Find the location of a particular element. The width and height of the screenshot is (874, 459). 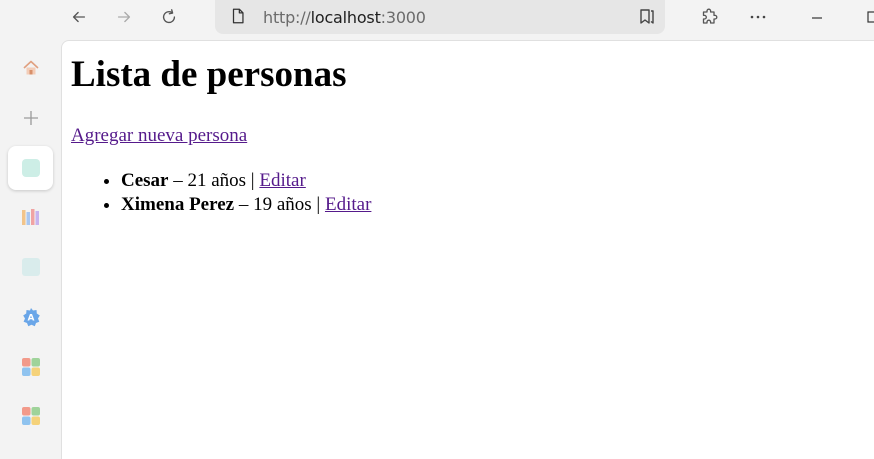

back-button is located at coordinates (79, 17).